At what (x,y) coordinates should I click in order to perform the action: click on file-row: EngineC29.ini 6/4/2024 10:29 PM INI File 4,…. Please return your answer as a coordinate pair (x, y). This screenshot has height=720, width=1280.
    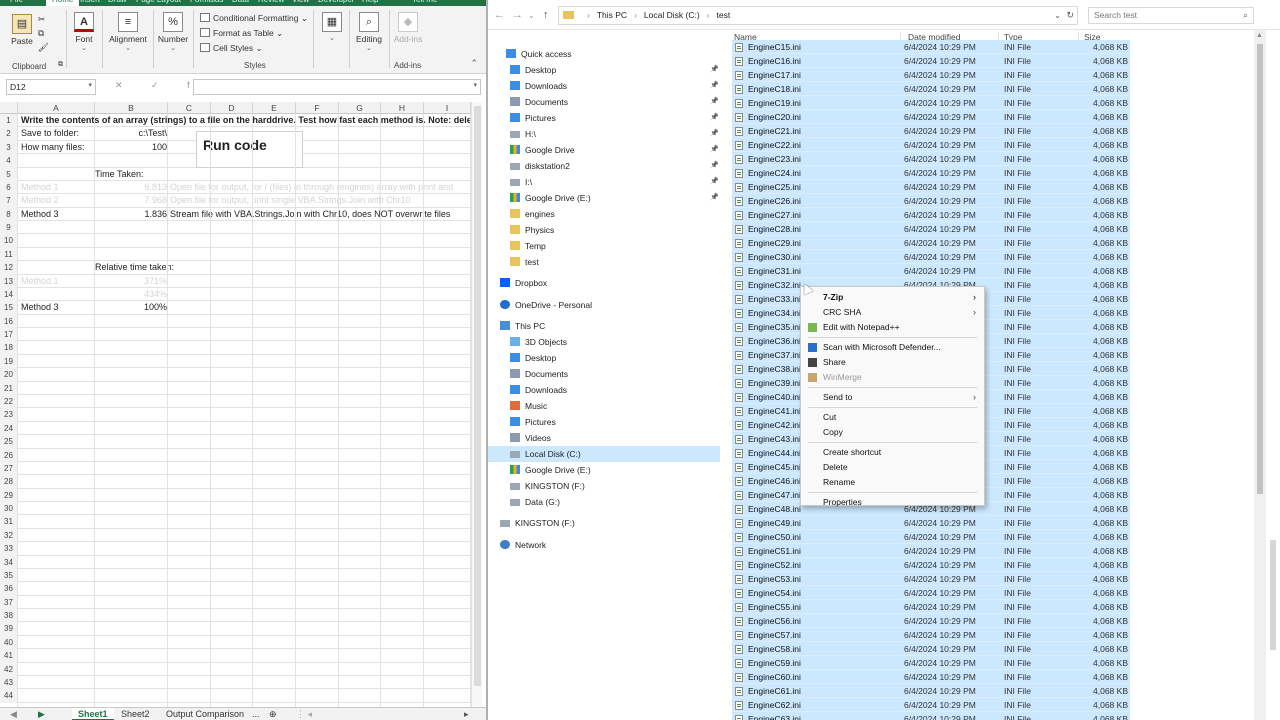
    Looking at the image, I should click on (931, 243).